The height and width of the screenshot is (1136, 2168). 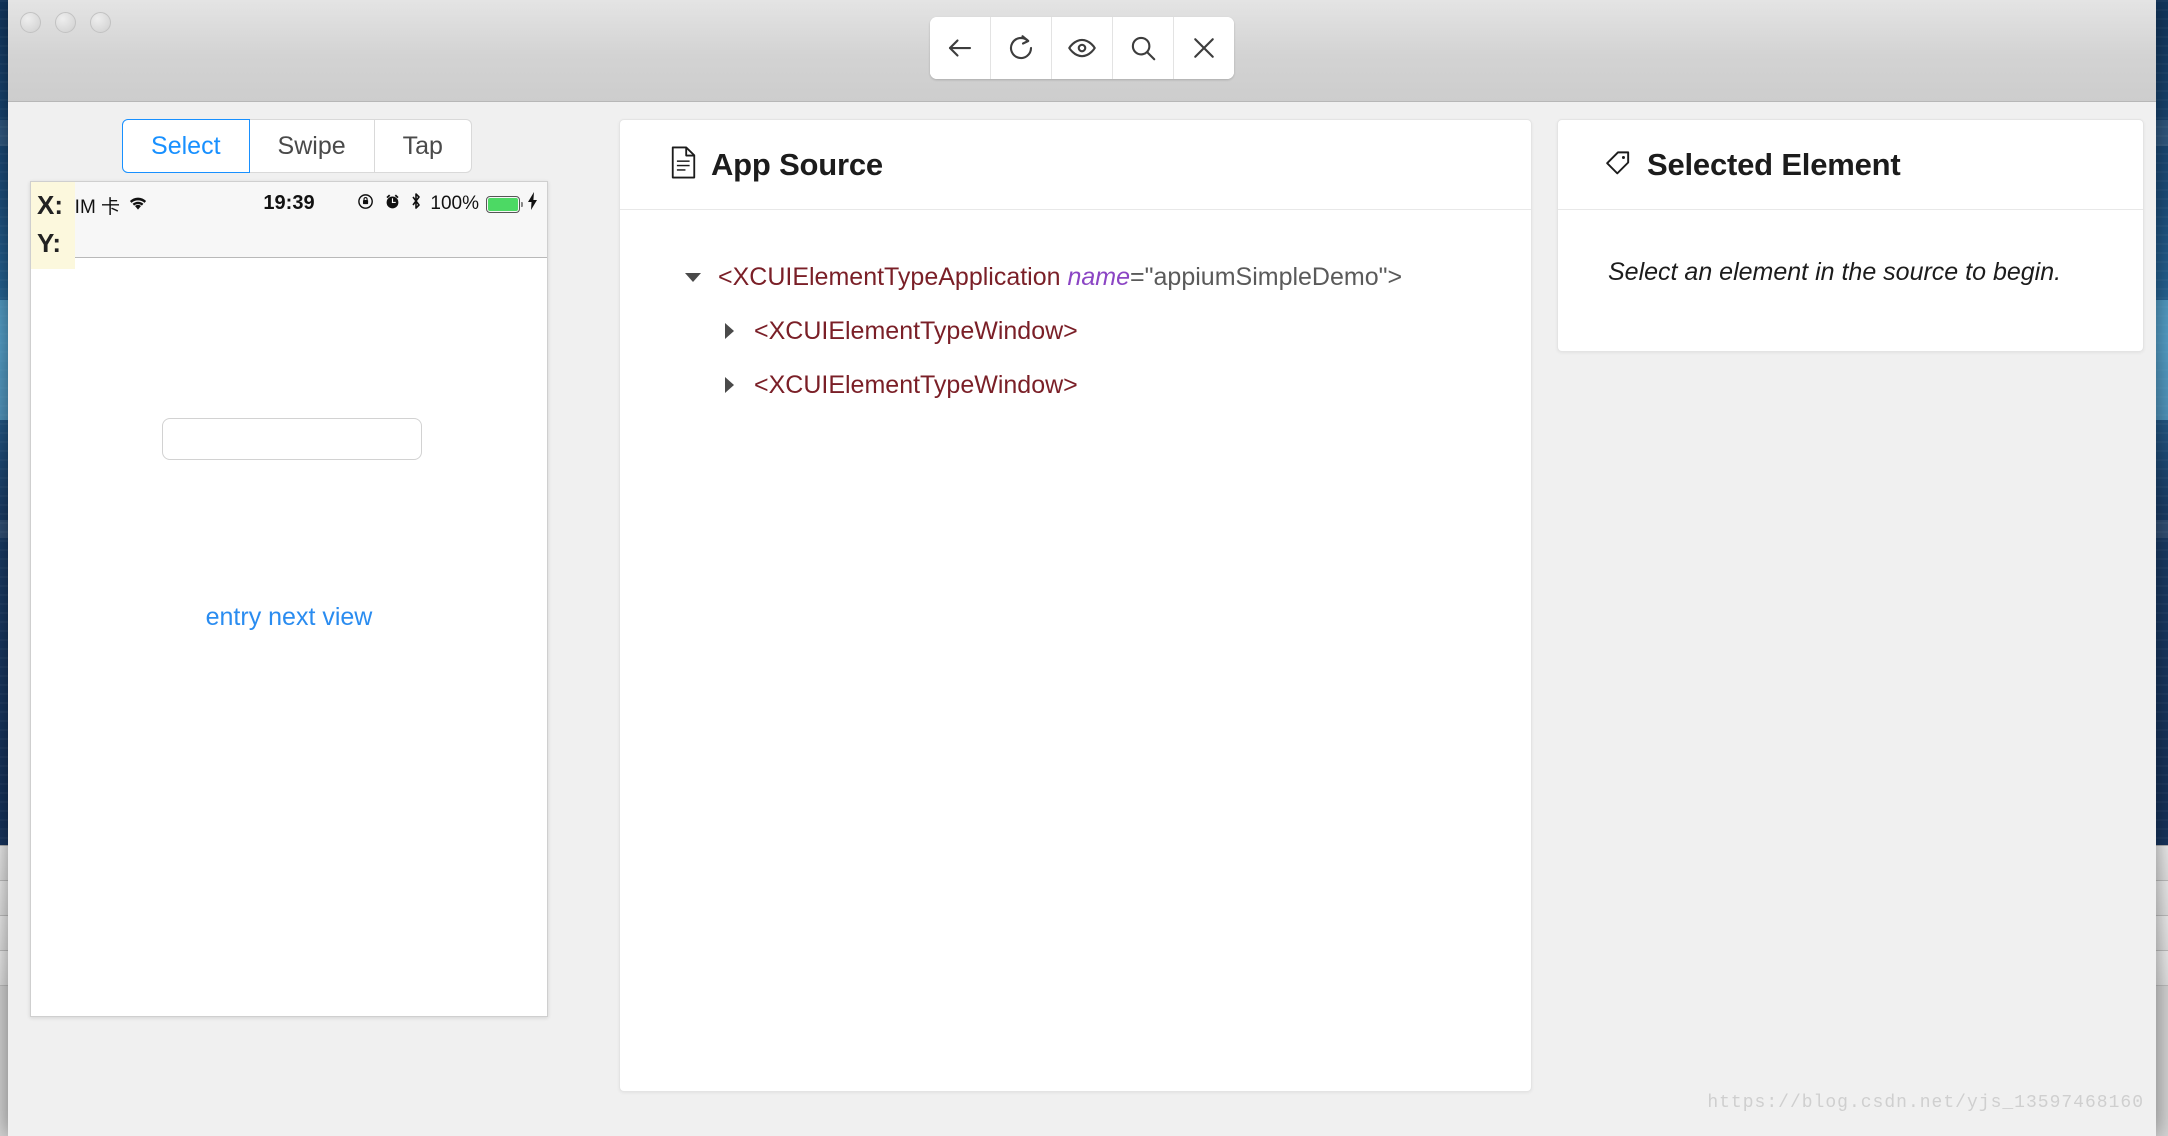 I want to click on minimize-window-button, so click(x=65, y=22).